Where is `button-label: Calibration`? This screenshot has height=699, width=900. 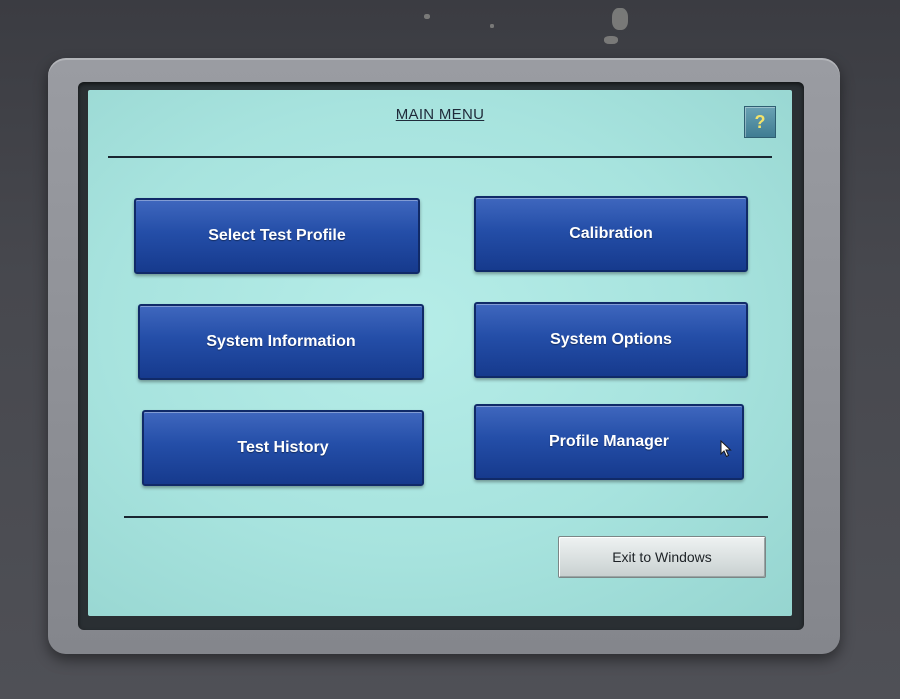
button-label: Calibration is located at coordinates (611, 233).